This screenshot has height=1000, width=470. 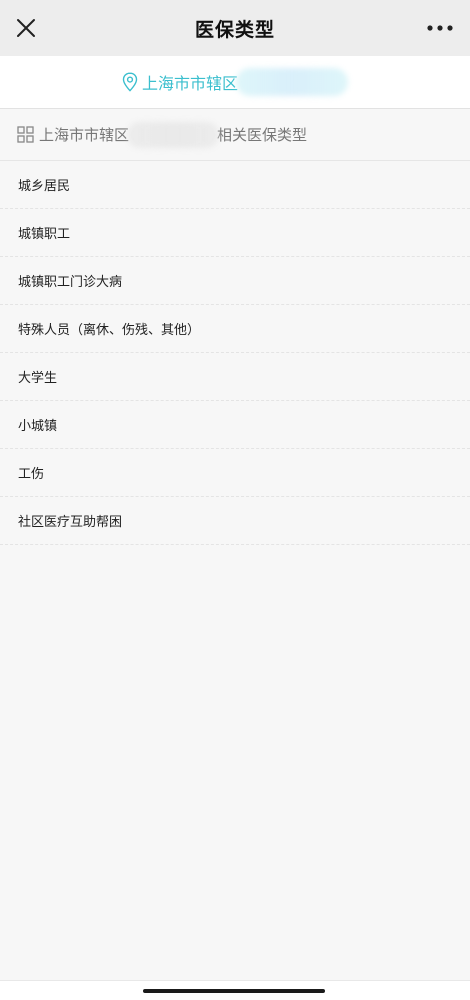 I want to click on list-item-label: 工伤, so click(x=31, y=474).